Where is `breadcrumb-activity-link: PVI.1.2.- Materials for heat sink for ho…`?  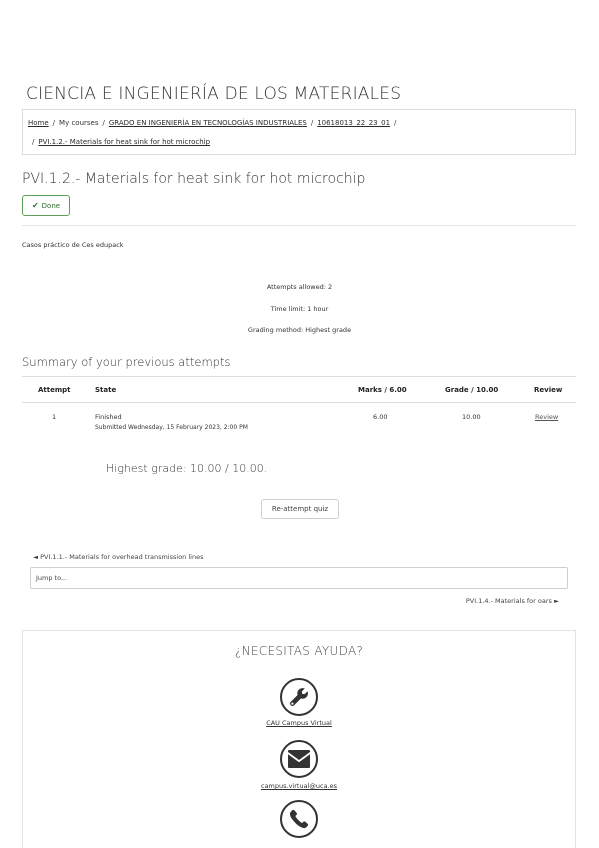 breadcrumb-activity-link: PVI.1.2.- Materials for heat sink for ho… is located at coordinates (124, 142).